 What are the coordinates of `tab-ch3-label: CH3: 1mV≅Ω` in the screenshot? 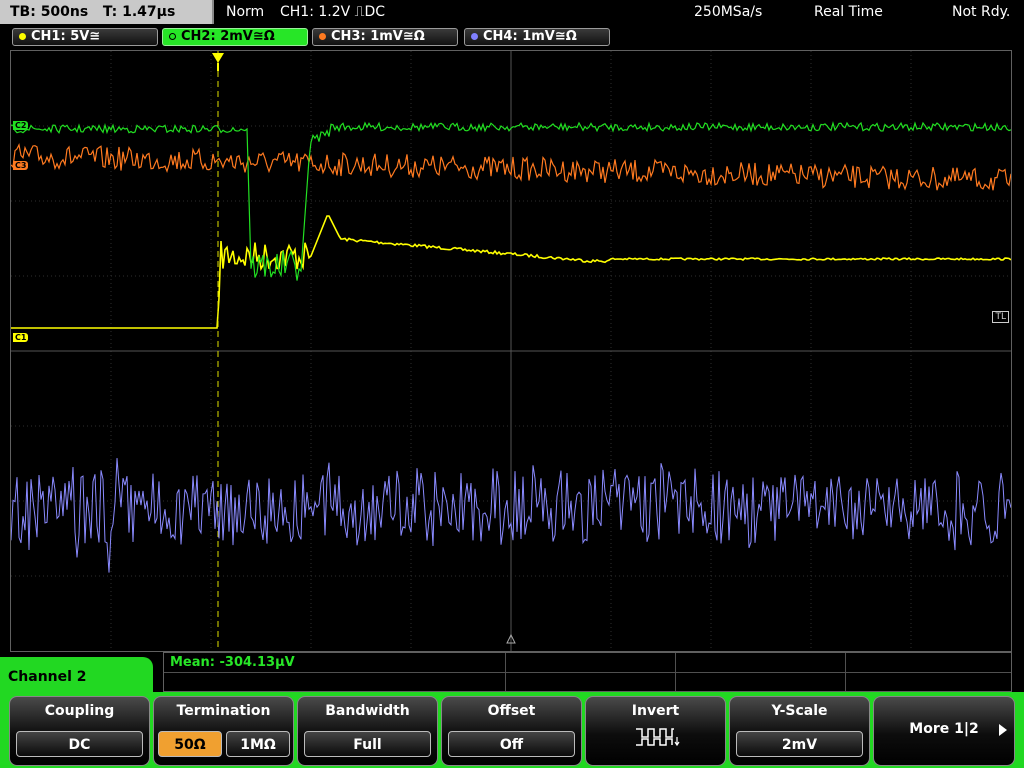 It's located at (378, 36).